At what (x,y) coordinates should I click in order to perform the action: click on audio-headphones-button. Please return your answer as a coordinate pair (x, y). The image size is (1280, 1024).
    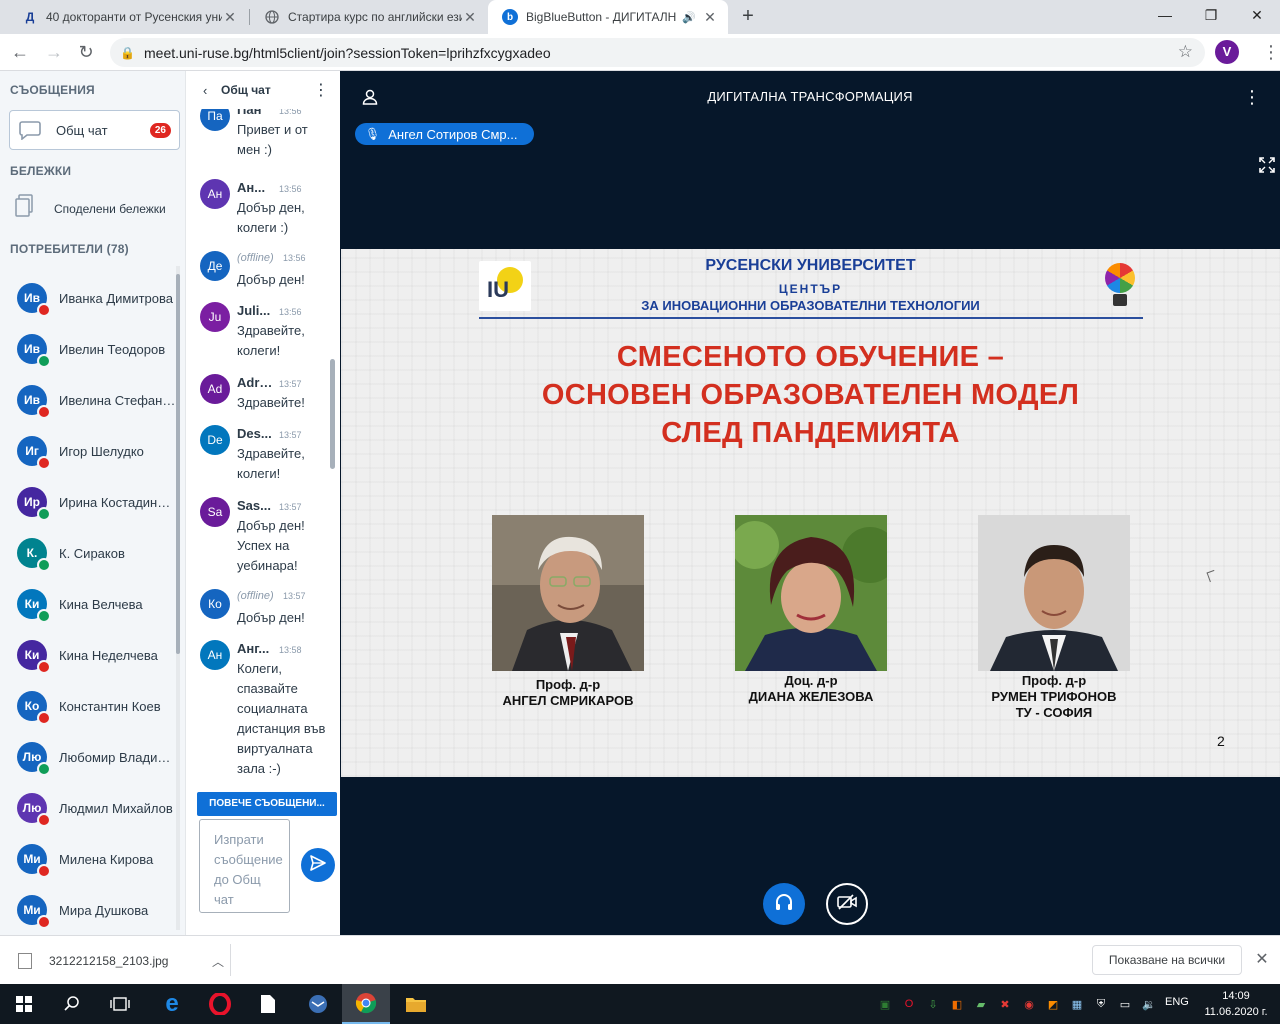
    Looking at the image, I should click on (784, 904).